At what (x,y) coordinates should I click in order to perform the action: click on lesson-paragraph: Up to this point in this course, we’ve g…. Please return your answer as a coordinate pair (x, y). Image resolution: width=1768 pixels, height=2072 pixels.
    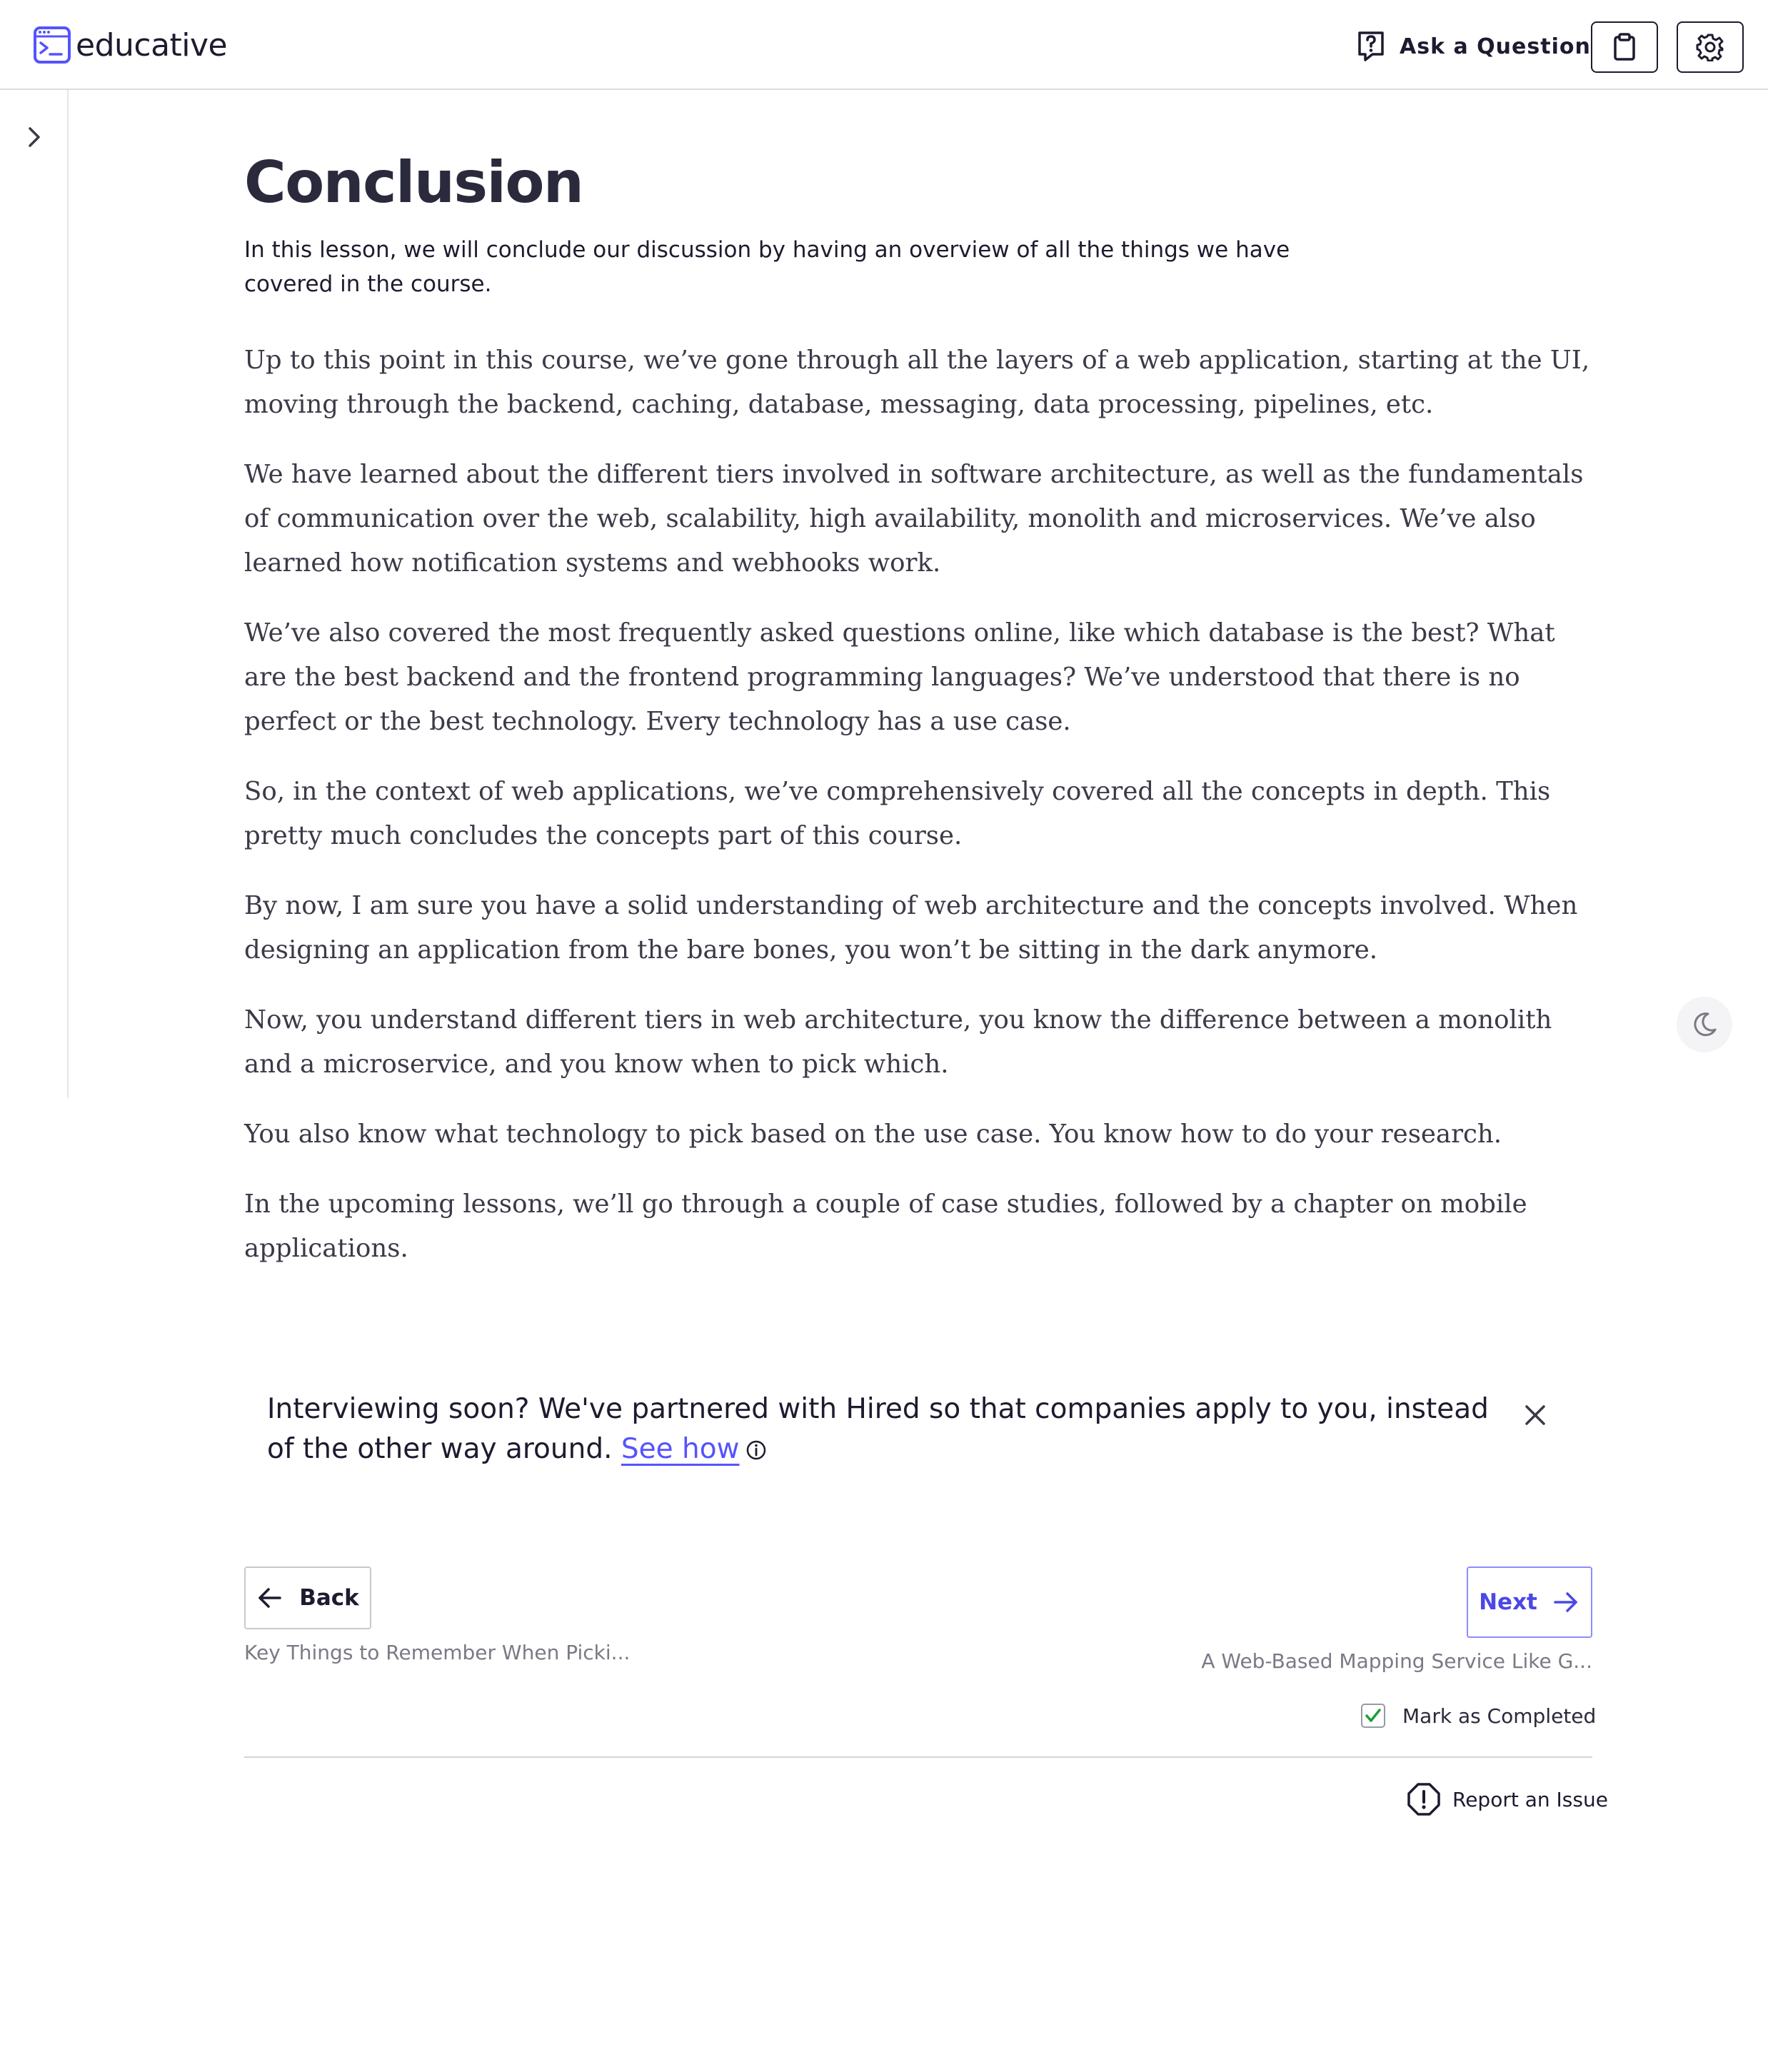
    Looking at the image, I should click on (917, 382).